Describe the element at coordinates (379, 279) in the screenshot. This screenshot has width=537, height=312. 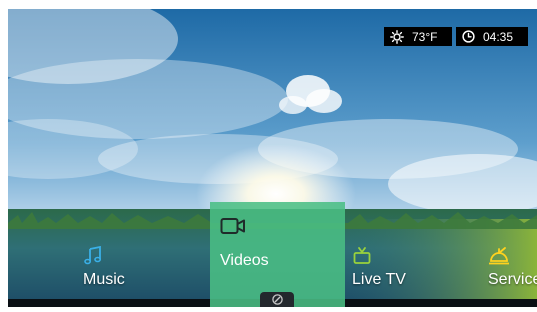
I see `menu-item-label: Live TV` at that location.